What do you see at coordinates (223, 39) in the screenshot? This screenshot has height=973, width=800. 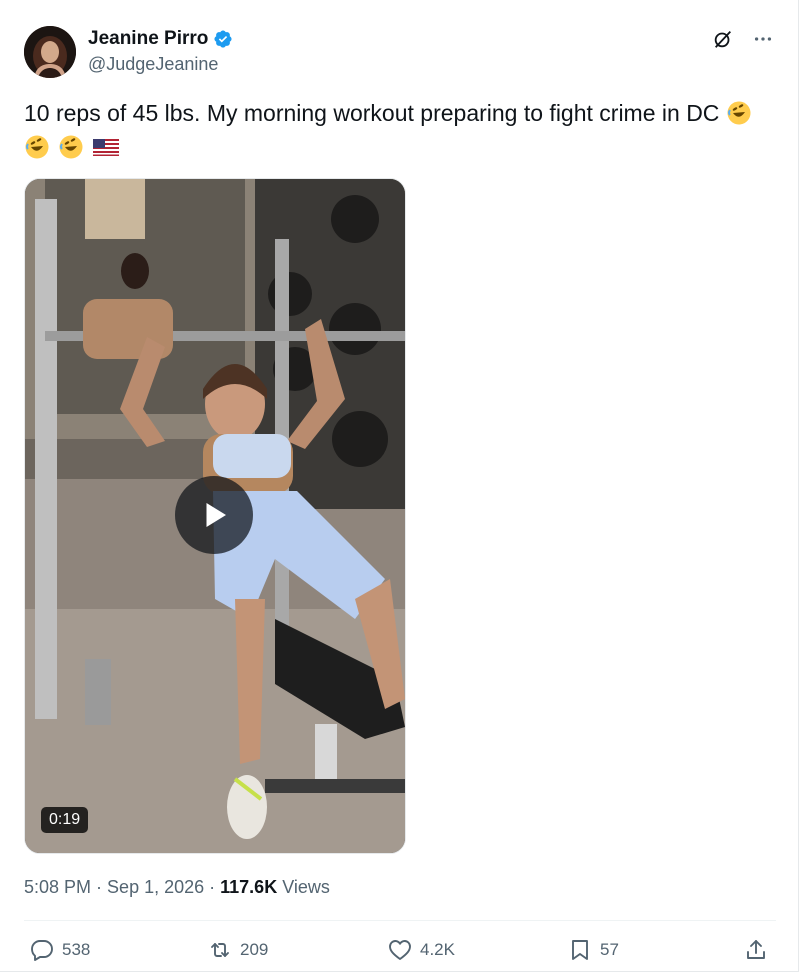 I see `verified-badge-icon` at bounding box center [223, 39].